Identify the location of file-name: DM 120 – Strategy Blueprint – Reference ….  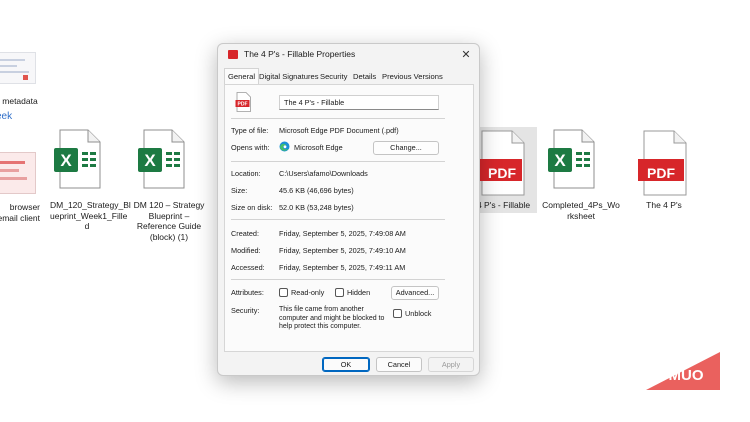
(169, 221).